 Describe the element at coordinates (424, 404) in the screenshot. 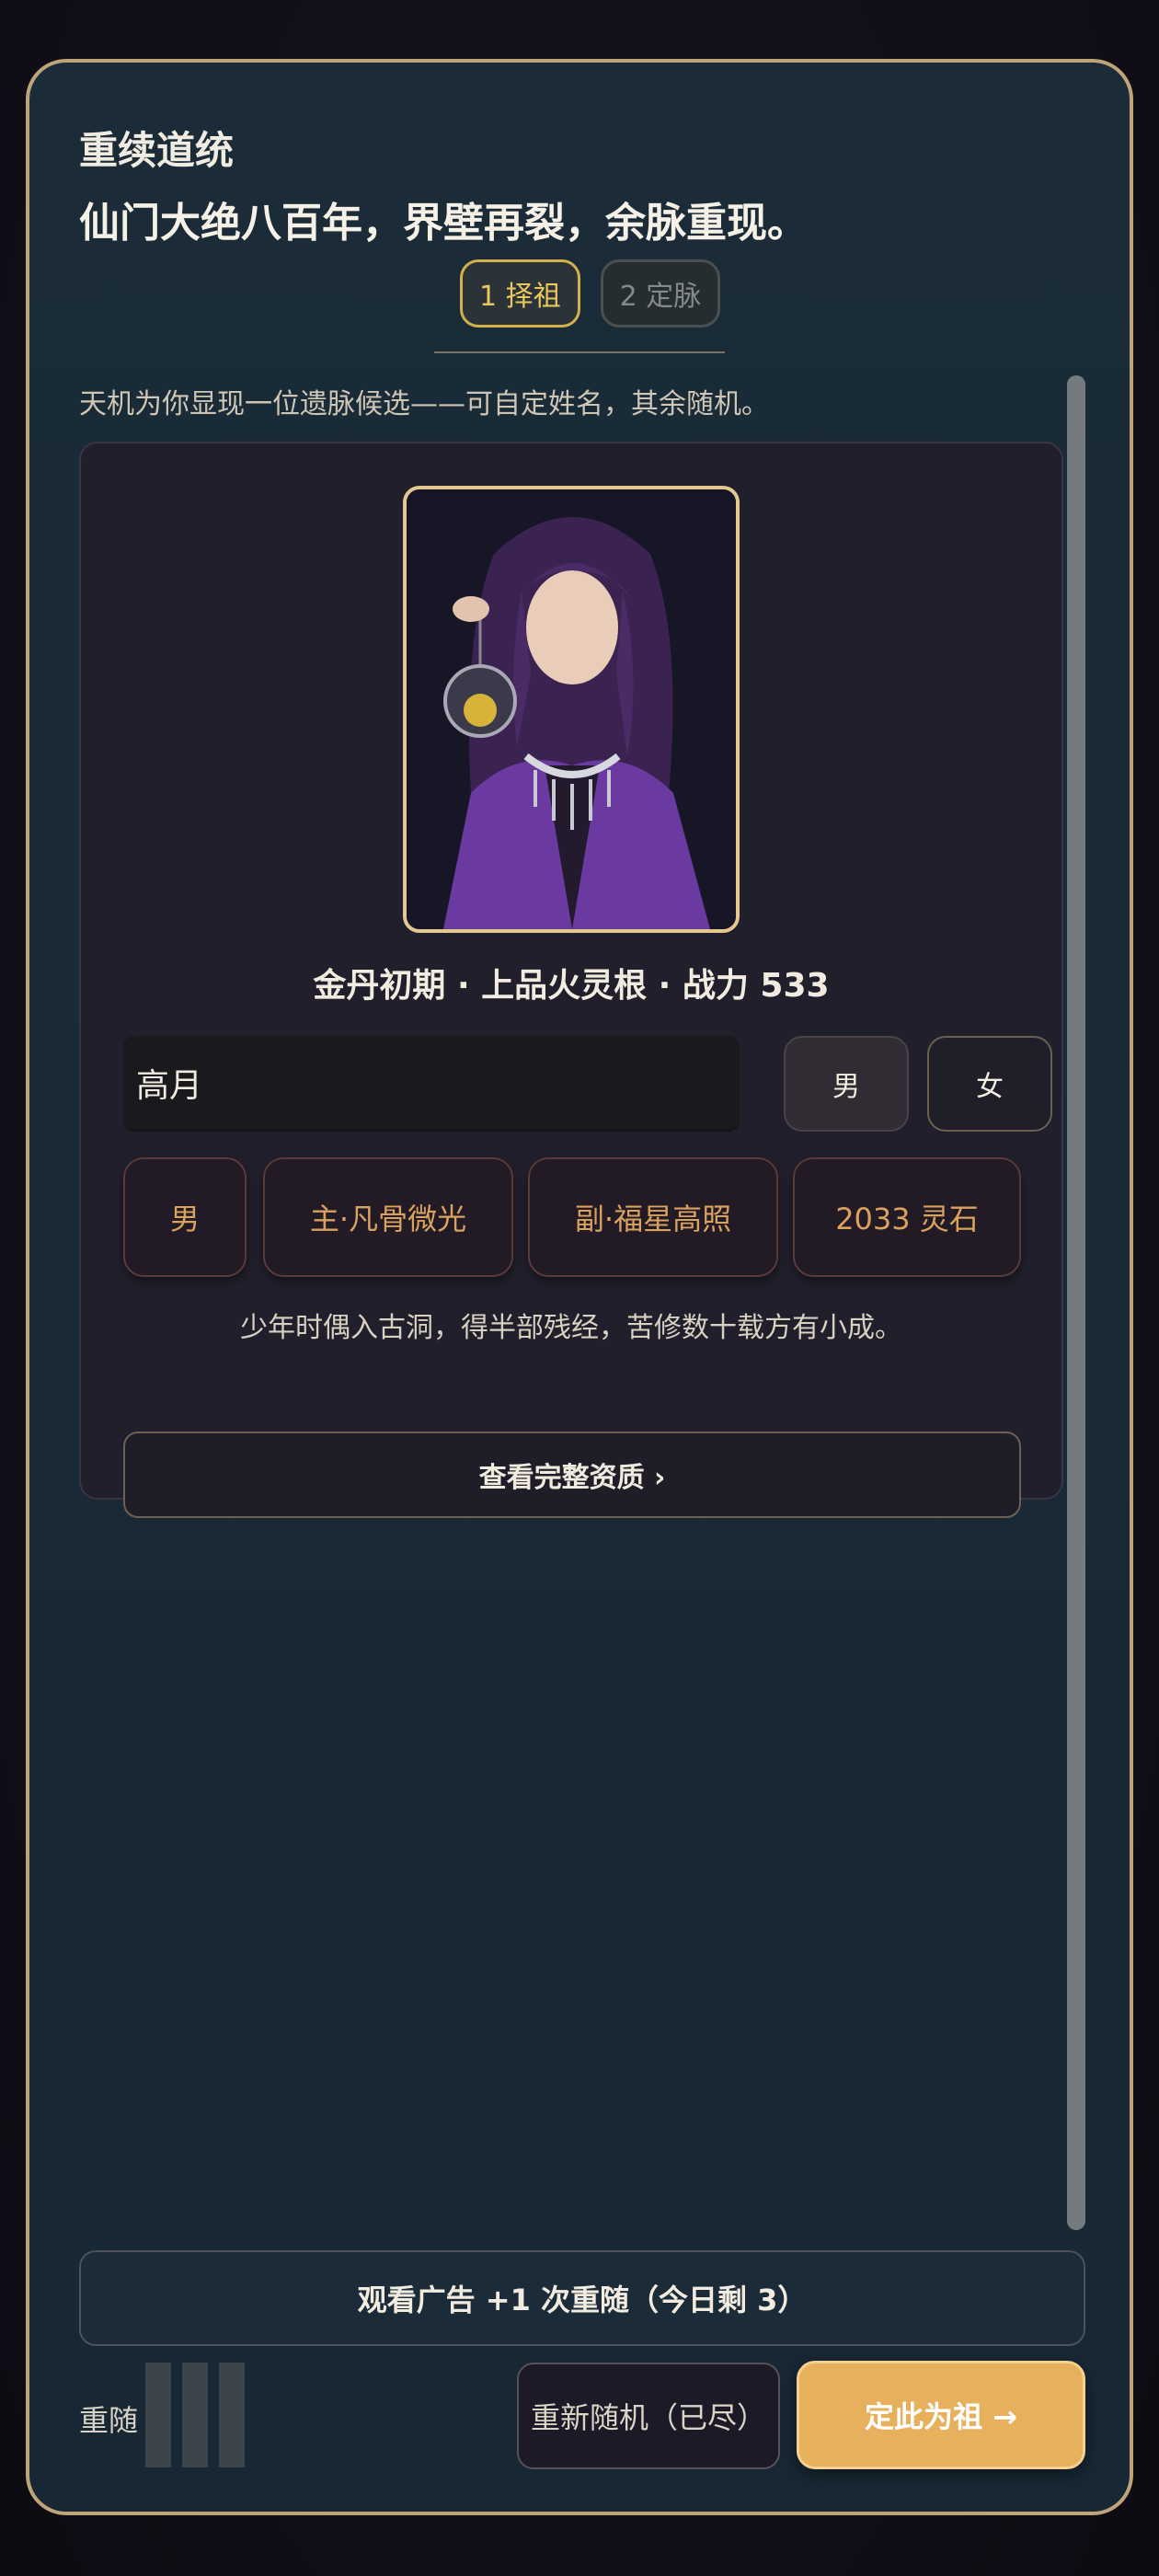

I see `instruction-text: 天机为你显现一位遗脉候选——可自定姓名，其余随机。` at that location.